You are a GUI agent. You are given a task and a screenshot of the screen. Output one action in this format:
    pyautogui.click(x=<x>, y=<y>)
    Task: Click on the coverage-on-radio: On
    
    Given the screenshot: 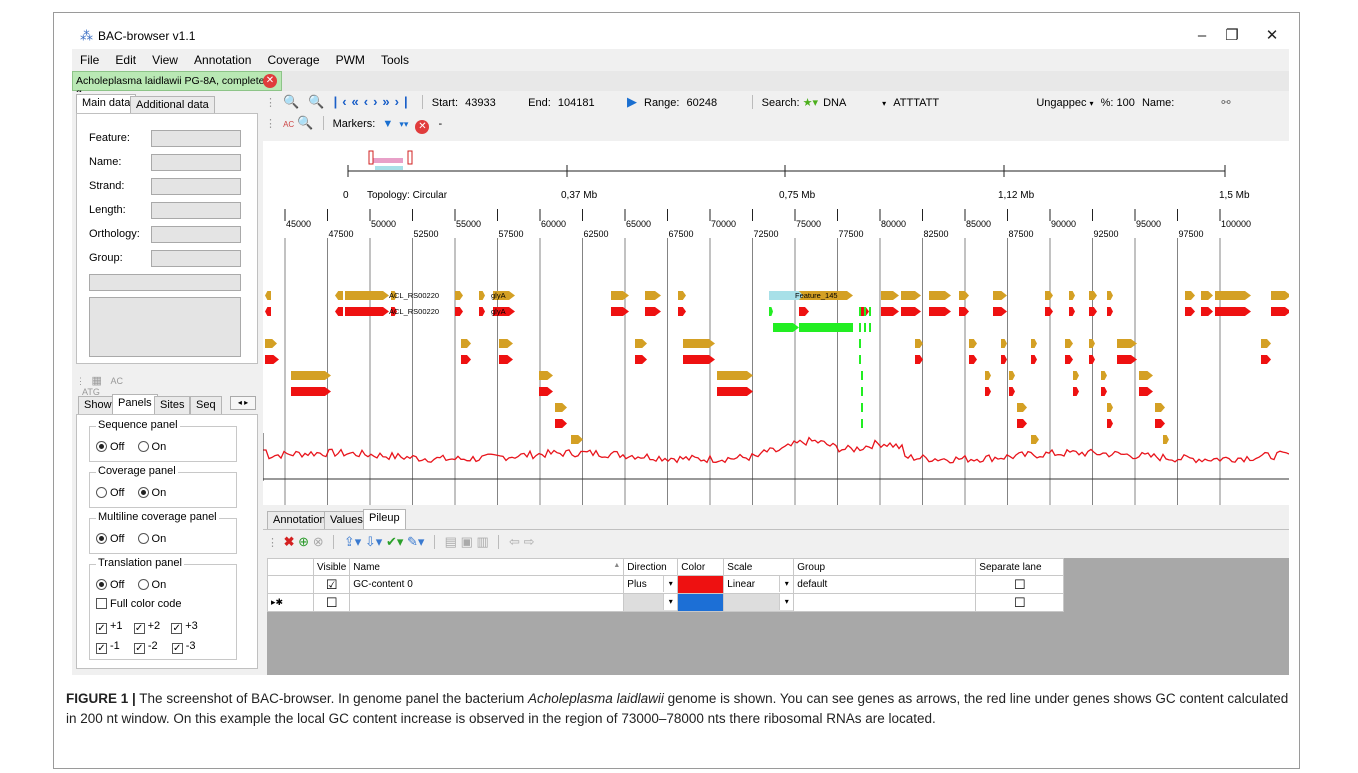 What is the action you would take?
    pyautogui.click(x=151, y=493)
    